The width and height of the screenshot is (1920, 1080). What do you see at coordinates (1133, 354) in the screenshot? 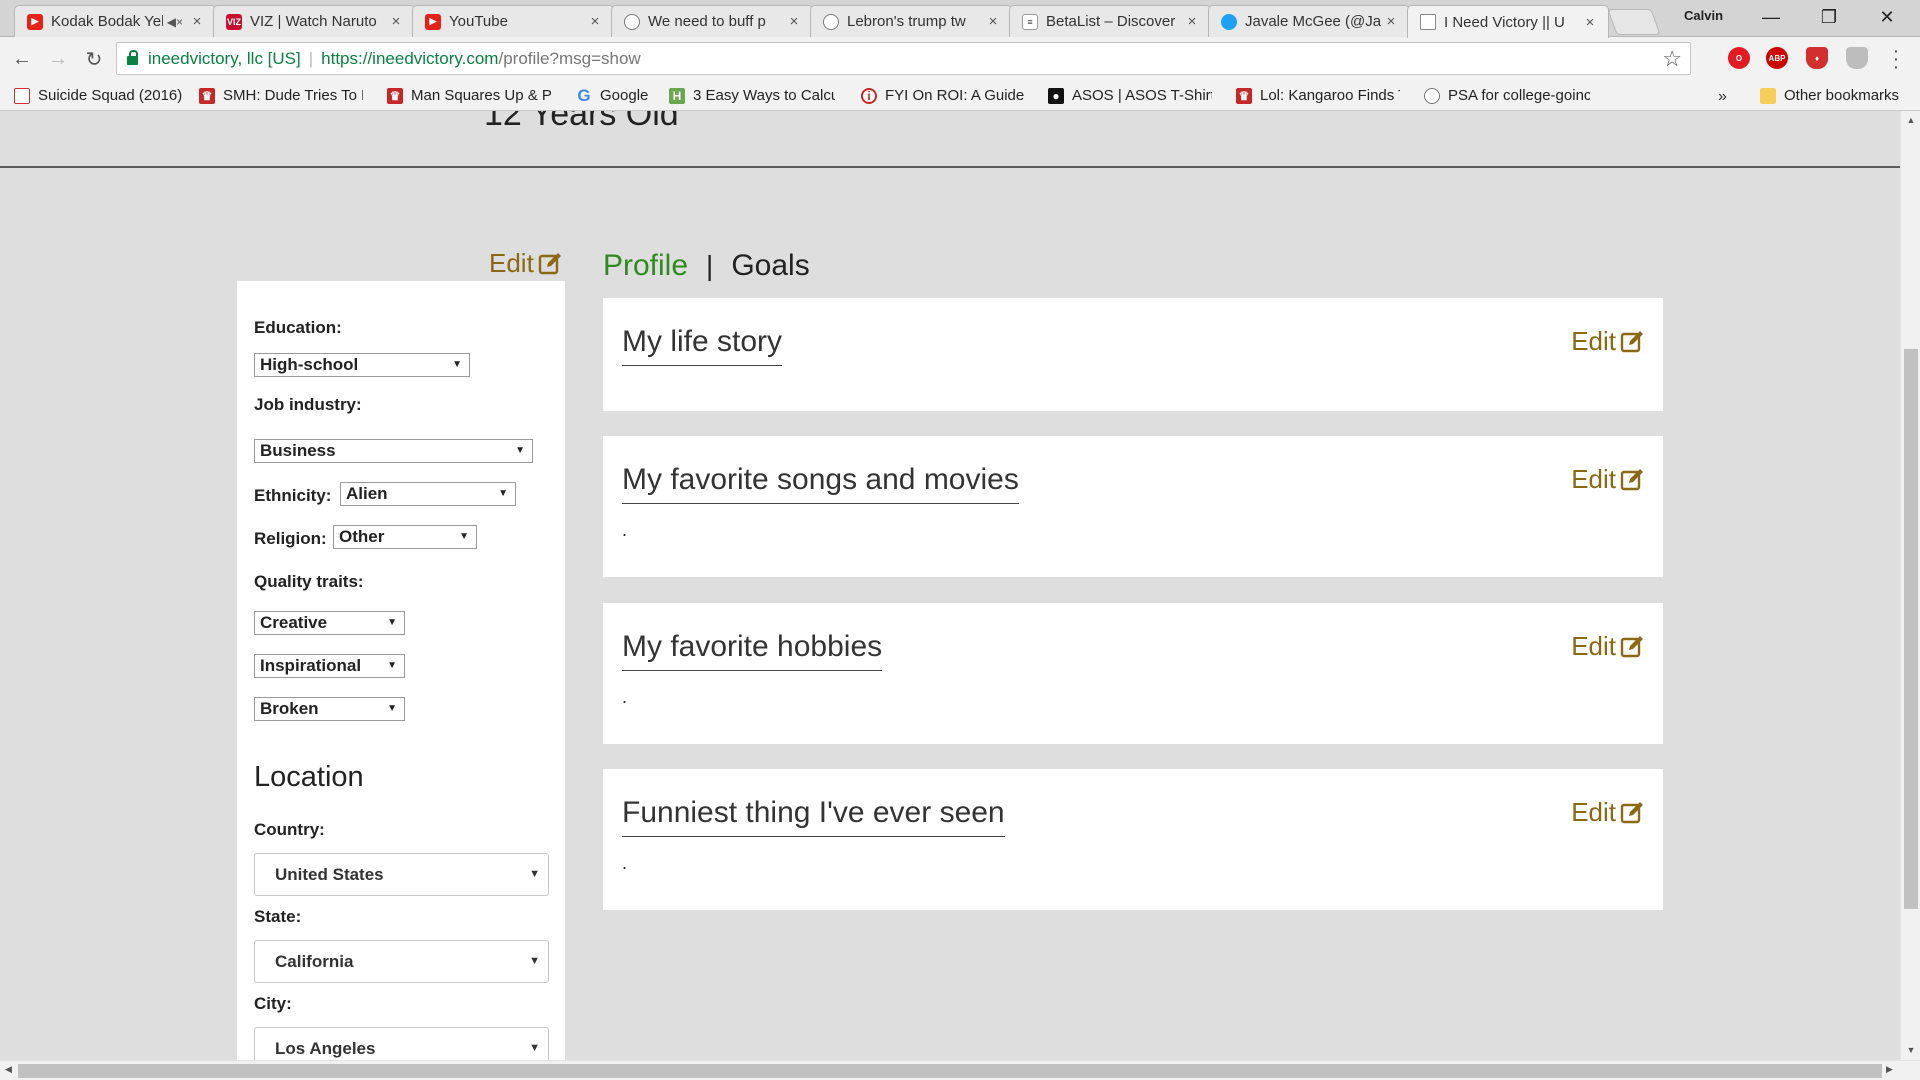
I see `profile-card: My life story Edit` at bounding box center [1133, 354].